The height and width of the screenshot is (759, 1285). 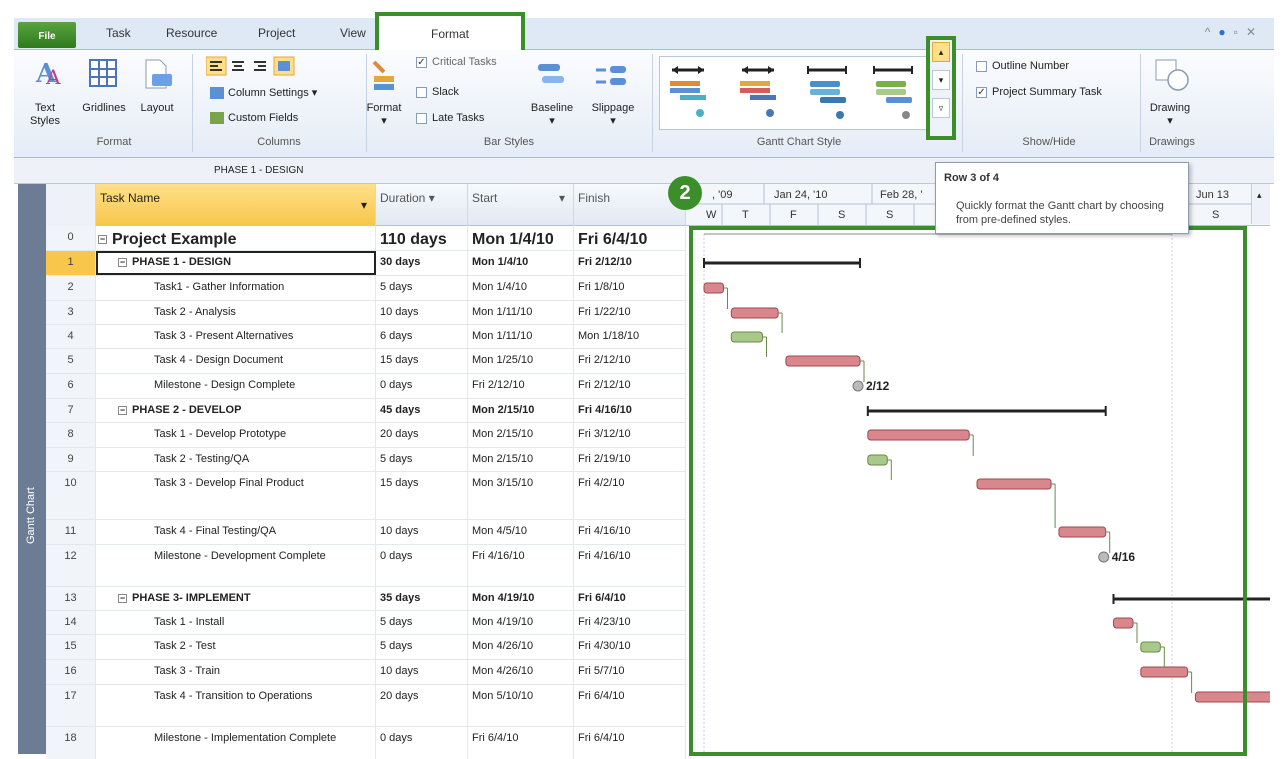 What do you see at coordinates (236, 205) in the screenshot?
I see `header-task-name: Task Name ▾` at bounding box center [236, 205].